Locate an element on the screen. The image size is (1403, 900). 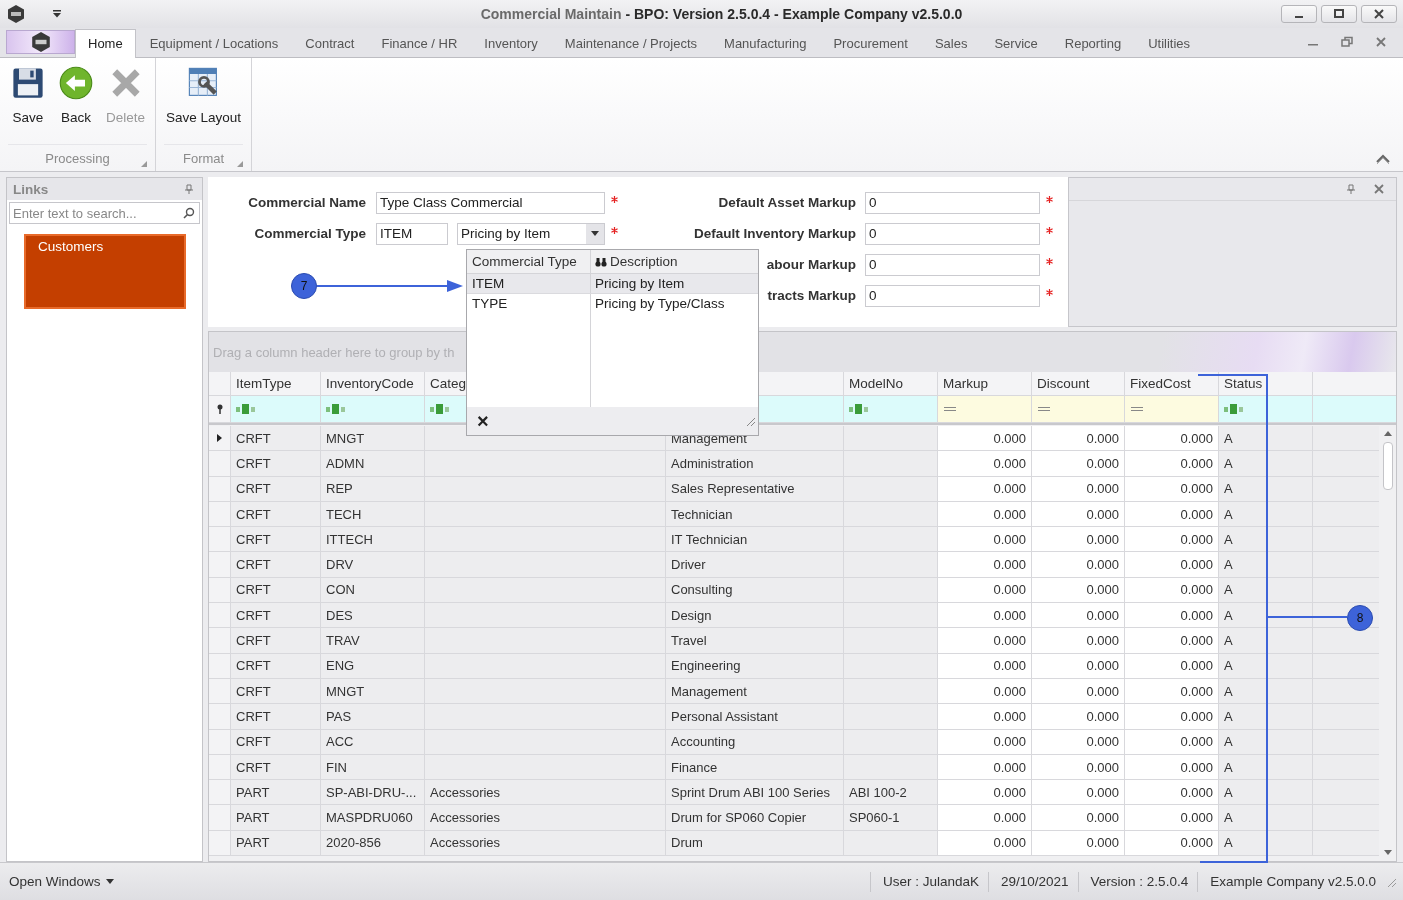
minimize-button is located at coordinates (1299, 14).